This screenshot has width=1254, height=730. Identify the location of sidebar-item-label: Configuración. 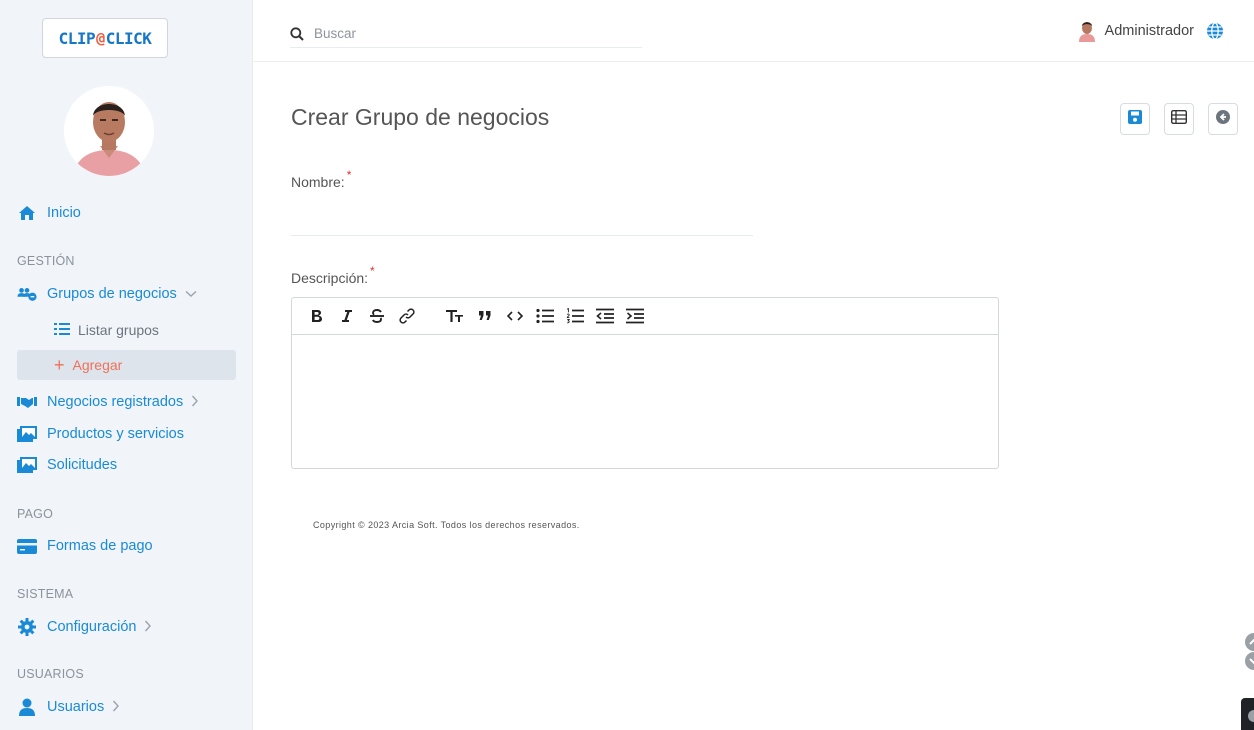
(92, 627).